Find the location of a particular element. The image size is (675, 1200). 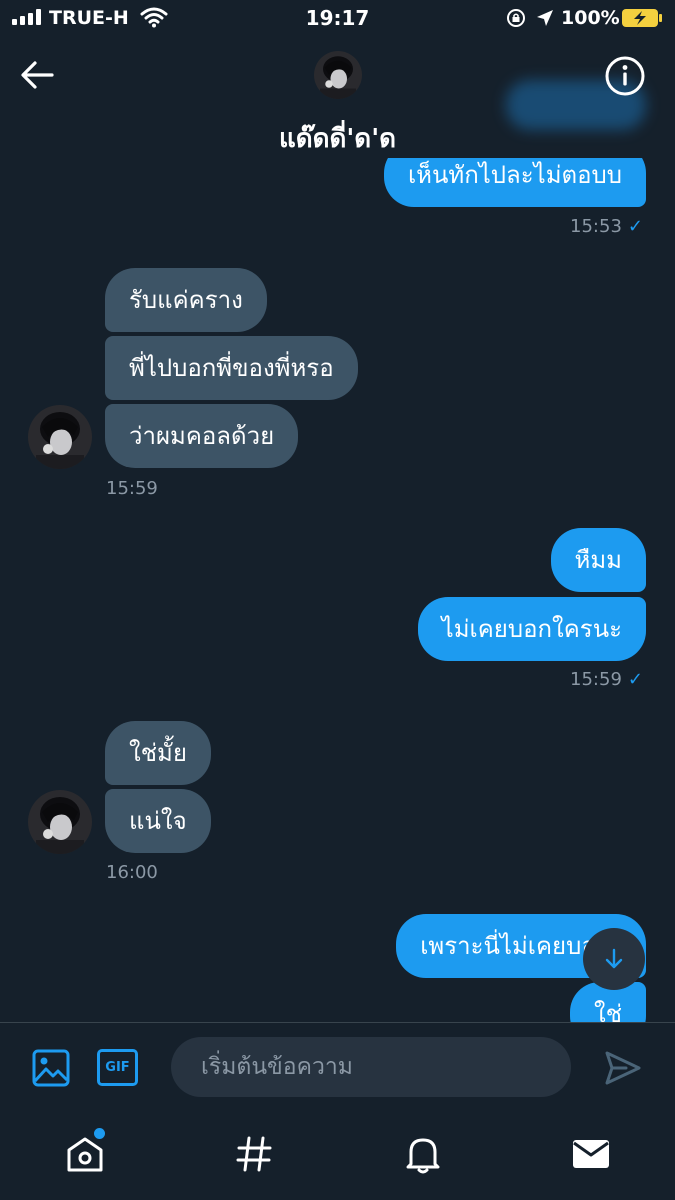

header-avatar is located at coordinates (338, 77).